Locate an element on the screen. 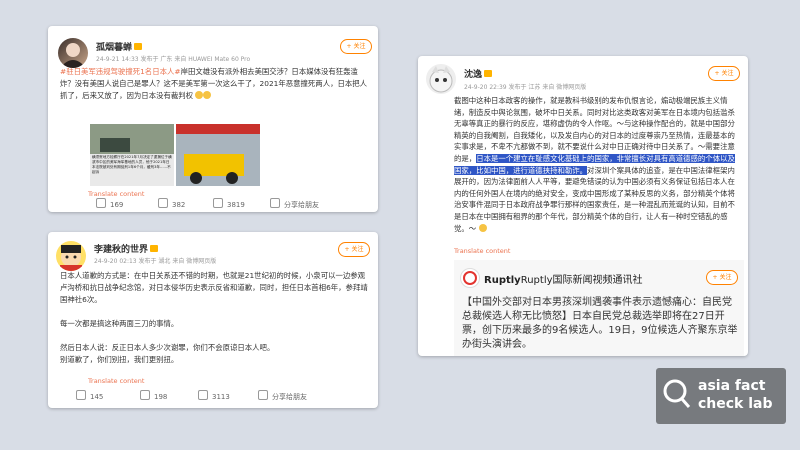  repost-button: 169 is located at coordinates (109, 203).